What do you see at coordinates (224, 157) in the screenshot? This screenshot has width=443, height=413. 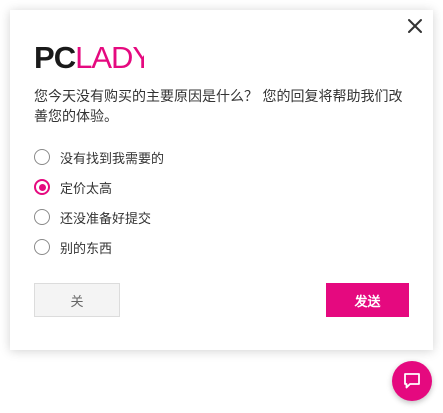 I see `option-not-found: 没有找到我需要的` at bounding box center [224, 157].